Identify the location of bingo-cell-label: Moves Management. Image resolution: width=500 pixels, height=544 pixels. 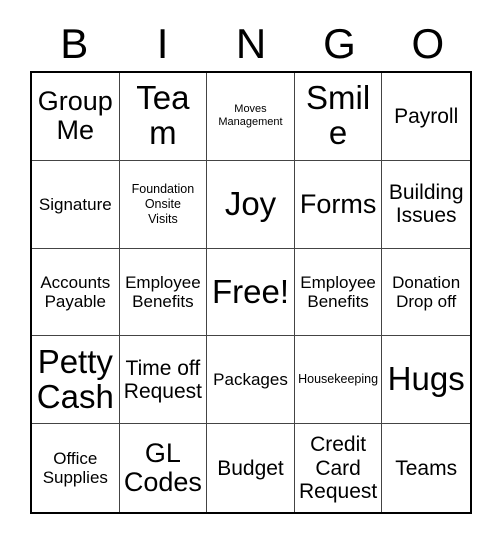
(250, 116).